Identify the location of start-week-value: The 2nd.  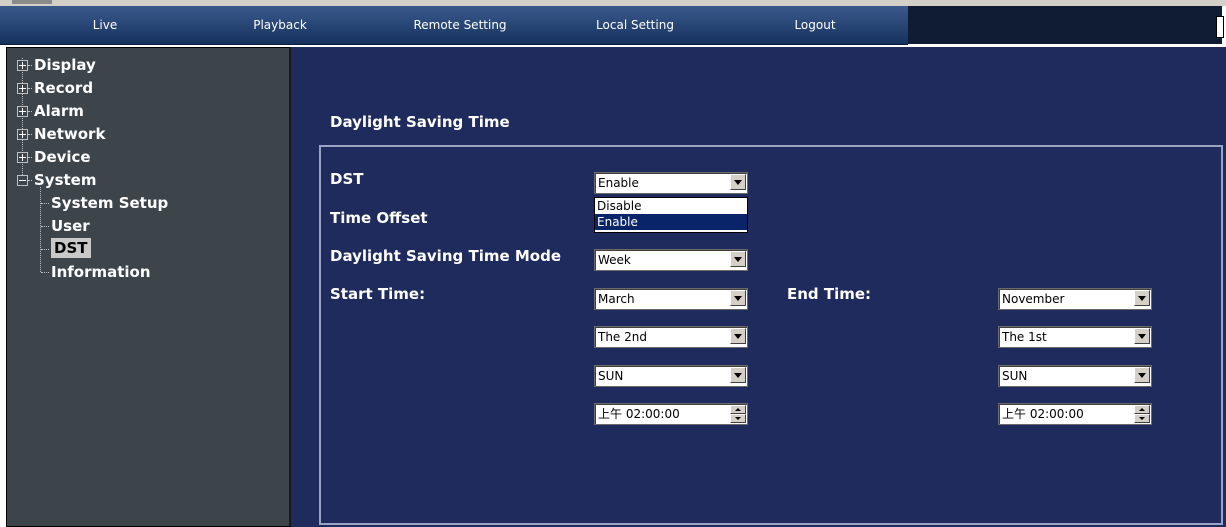
(622, 337).